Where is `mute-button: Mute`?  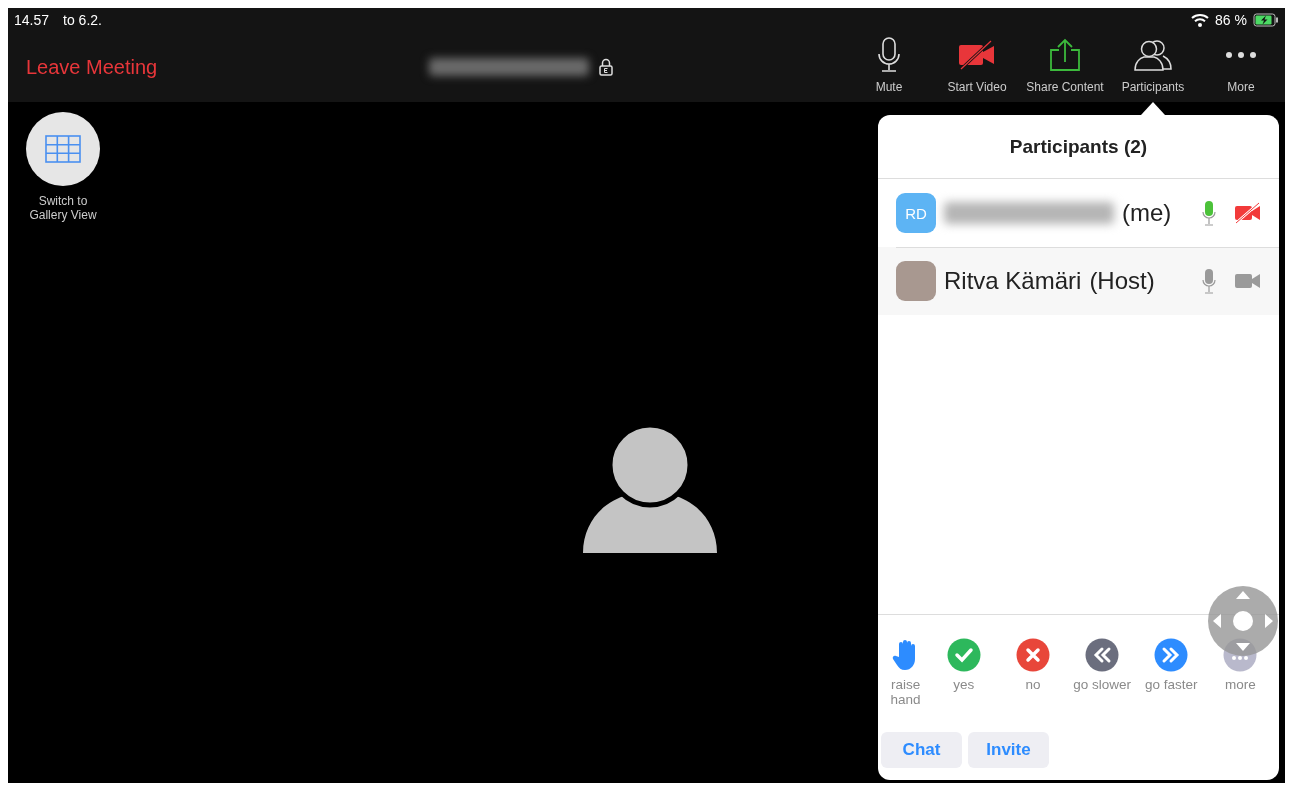 mute-button: Mute is located at coordinates (889, 73).